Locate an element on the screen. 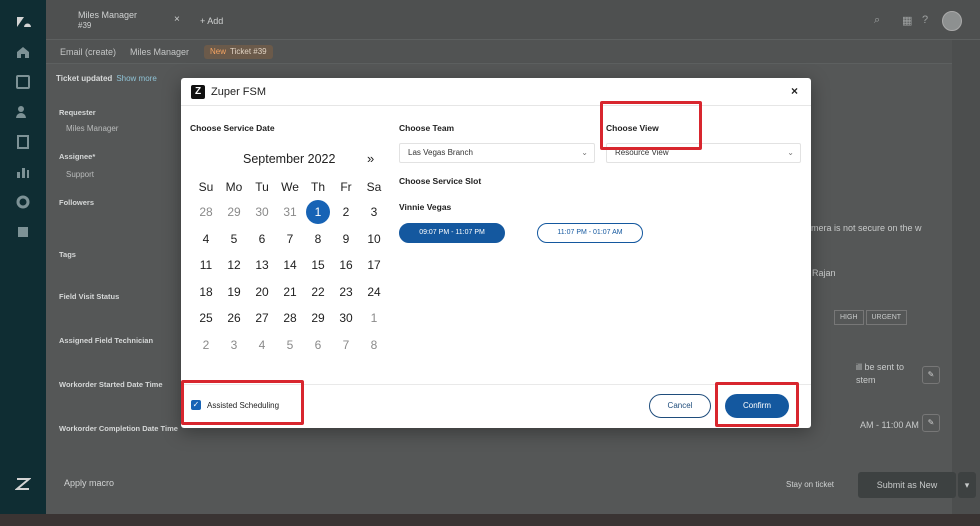  weekday-header: Tu is located at coordinates (262, 187).